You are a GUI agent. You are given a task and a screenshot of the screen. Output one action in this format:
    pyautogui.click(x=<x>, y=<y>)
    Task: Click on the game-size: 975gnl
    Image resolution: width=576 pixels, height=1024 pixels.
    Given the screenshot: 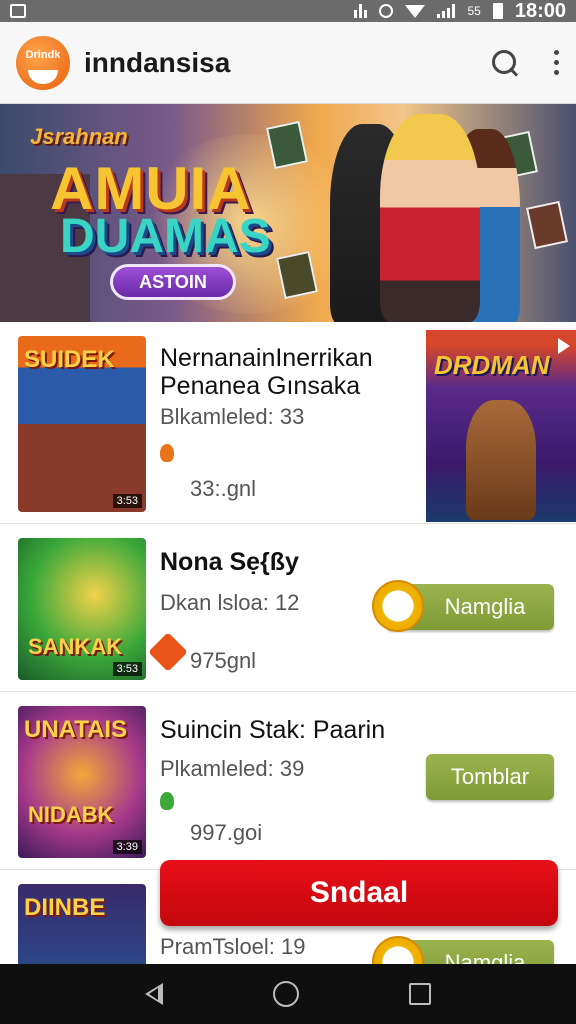 What is the action you would take?
    pyautogui.click(x=223, y=660)
    